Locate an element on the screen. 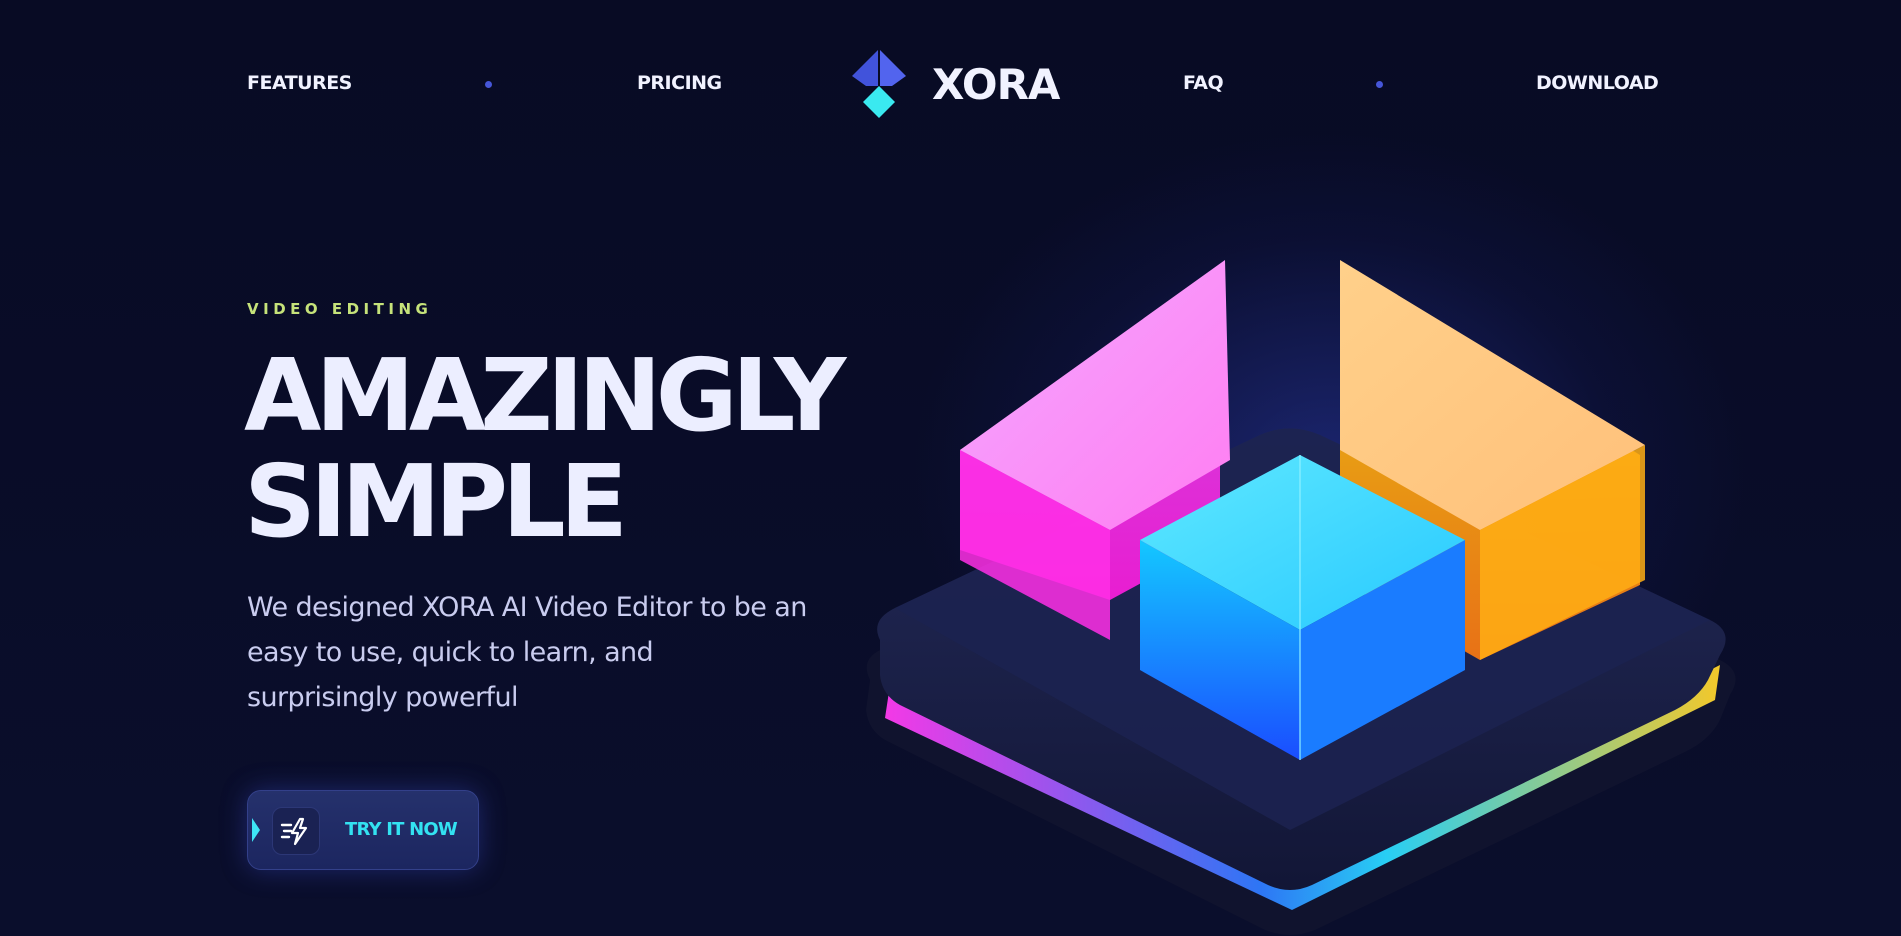 This screenshot has width=1901, height=936. nav-link-pricing: PRICING is located at coordinates (679, 83).